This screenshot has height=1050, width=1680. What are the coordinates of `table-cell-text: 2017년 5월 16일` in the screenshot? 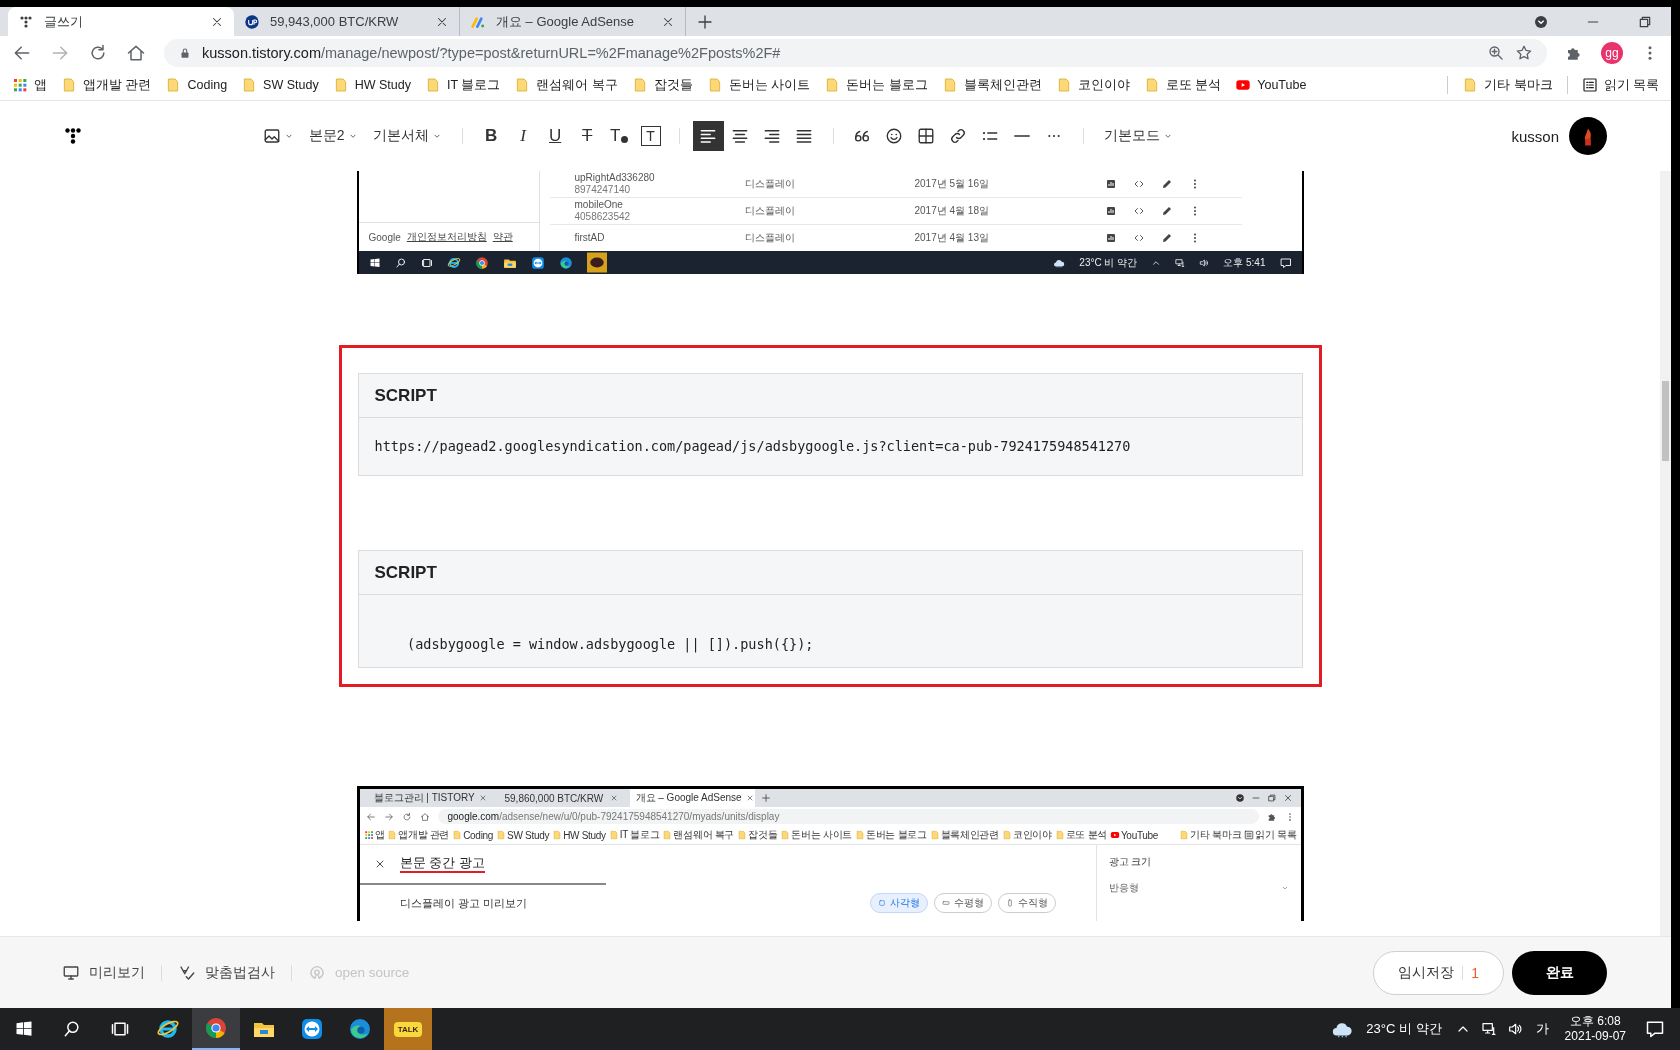 It's located at (952, 184).